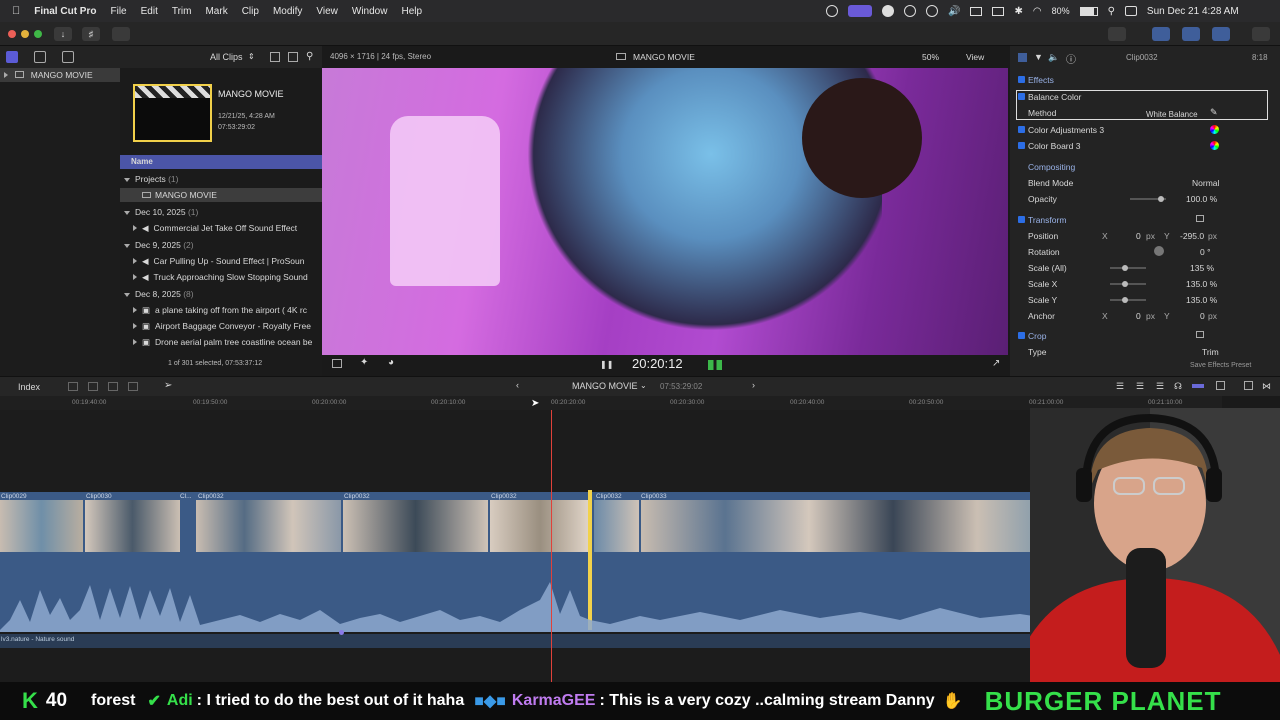 This screenshot has height=720, width=1280. Describe the element at coordinates (309, 56) in the screenshot. I see `search-icon: ⚲` at that location.